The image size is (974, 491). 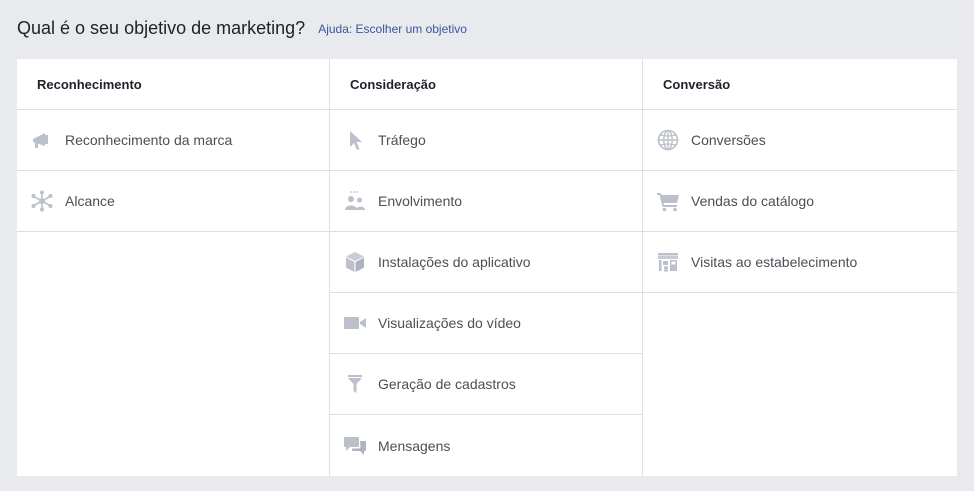 What do you see at coordinates (90, 201) in the screenshot?
I see `objective-label: Alcance` at bounding box center [90, 201].